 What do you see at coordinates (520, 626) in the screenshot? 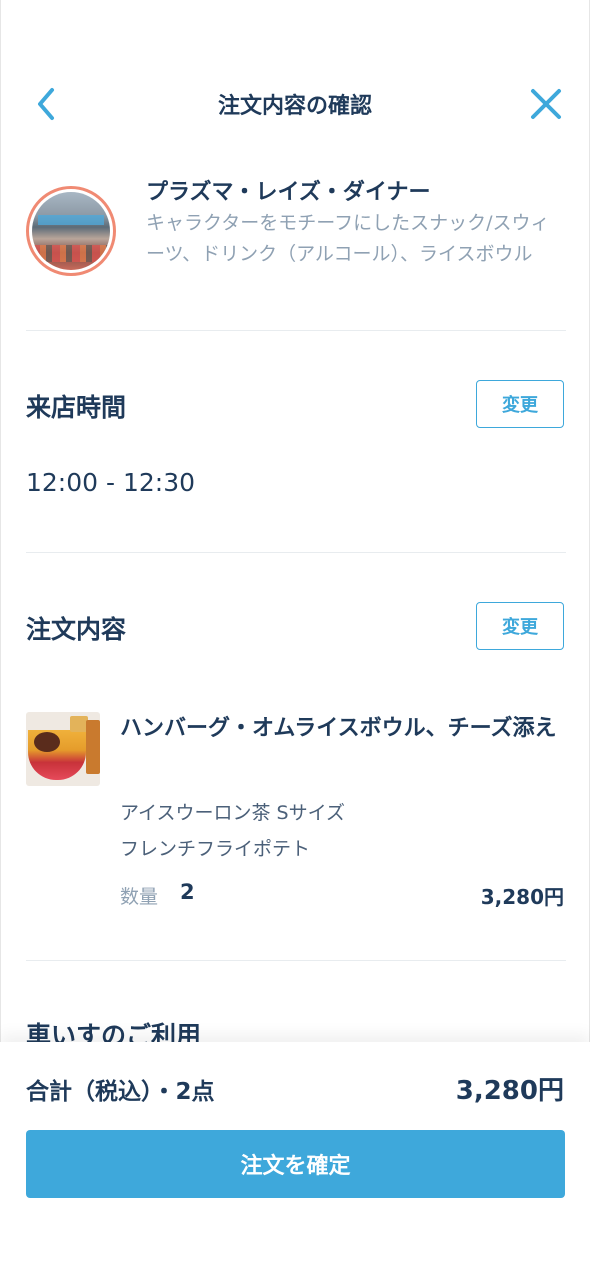
I see `change-order-button: 変更` at bounding box center [520, 626].